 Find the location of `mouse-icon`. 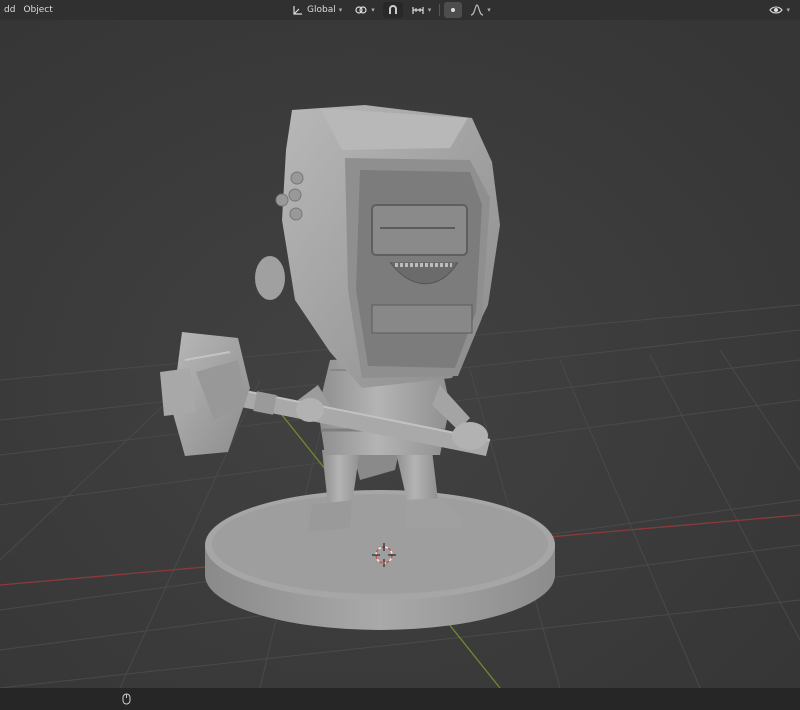

mouse-icon is located at coordinates (126, 699).